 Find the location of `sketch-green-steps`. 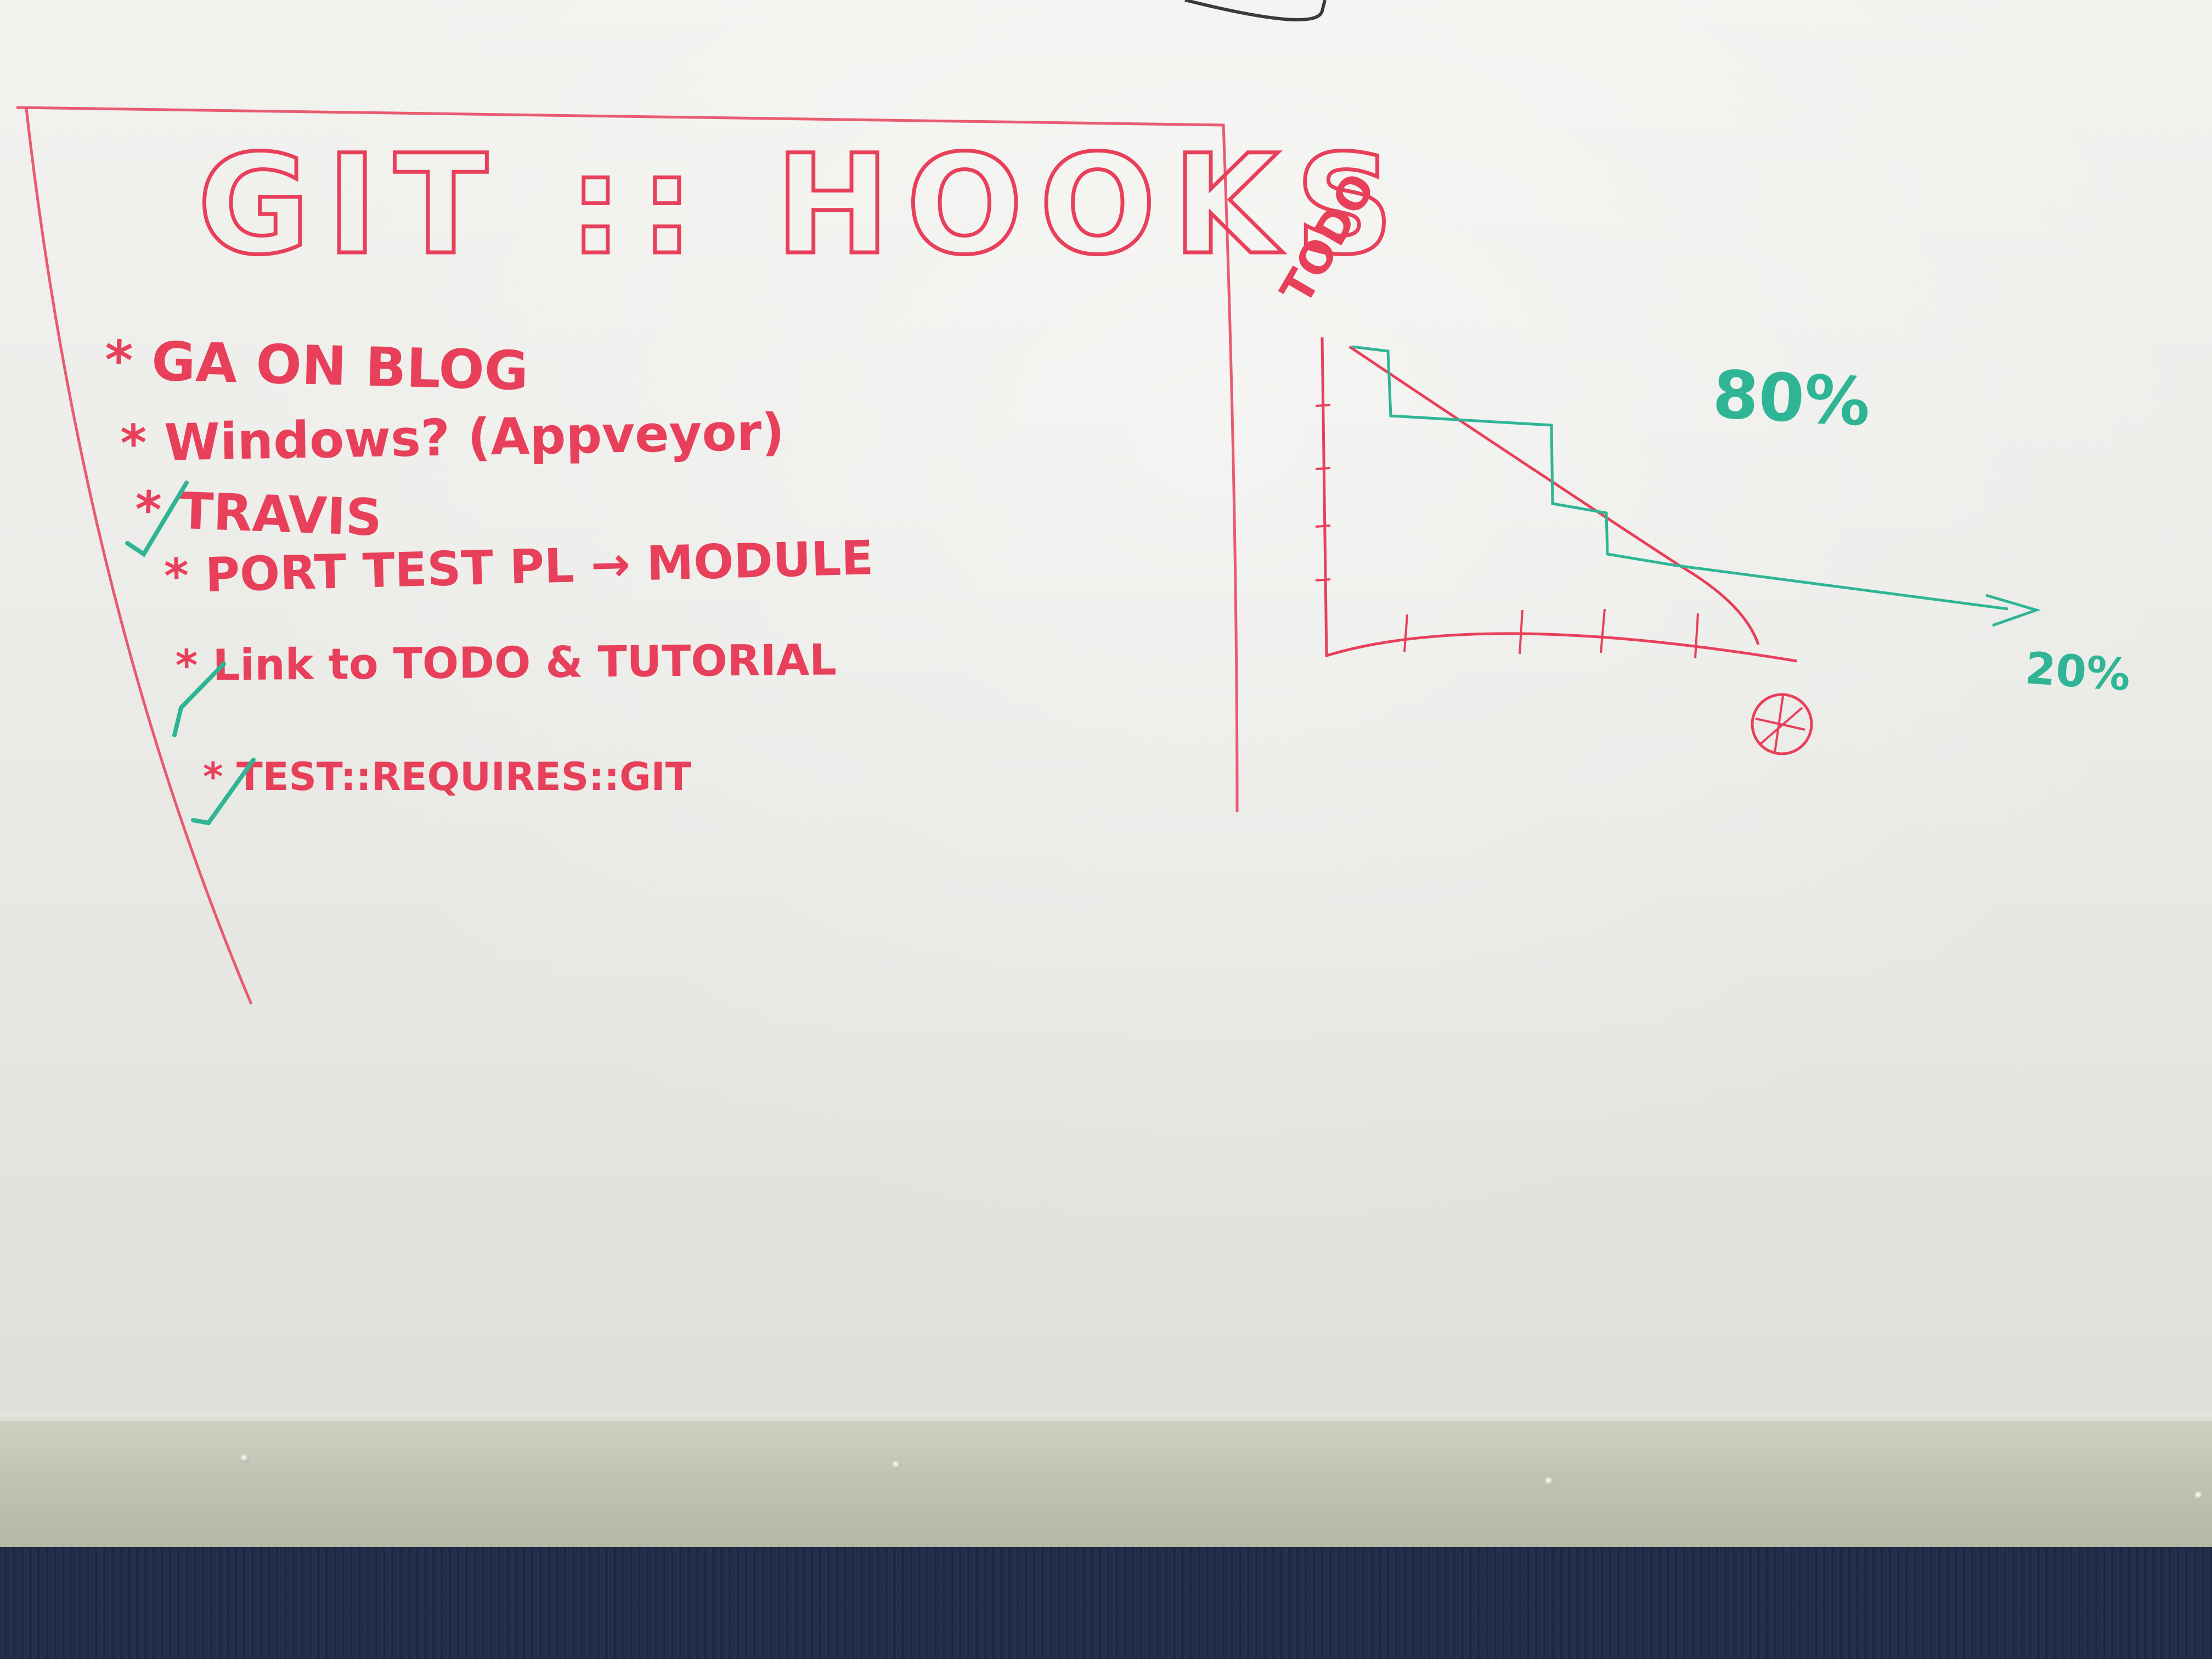

sketch-green-steps is located at coordinates (1680, 478).